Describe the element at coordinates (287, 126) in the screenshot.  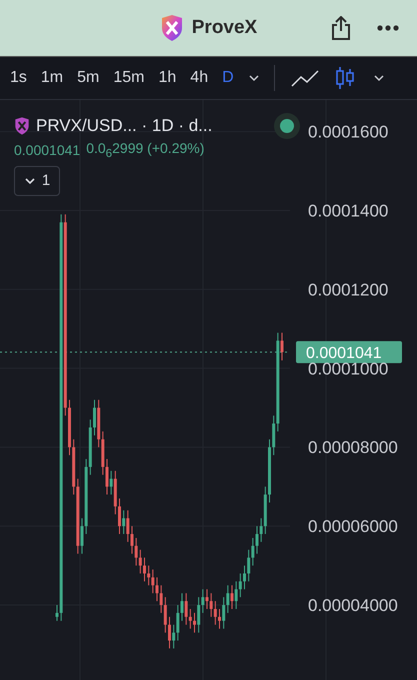
I see `status-dot` at that location.